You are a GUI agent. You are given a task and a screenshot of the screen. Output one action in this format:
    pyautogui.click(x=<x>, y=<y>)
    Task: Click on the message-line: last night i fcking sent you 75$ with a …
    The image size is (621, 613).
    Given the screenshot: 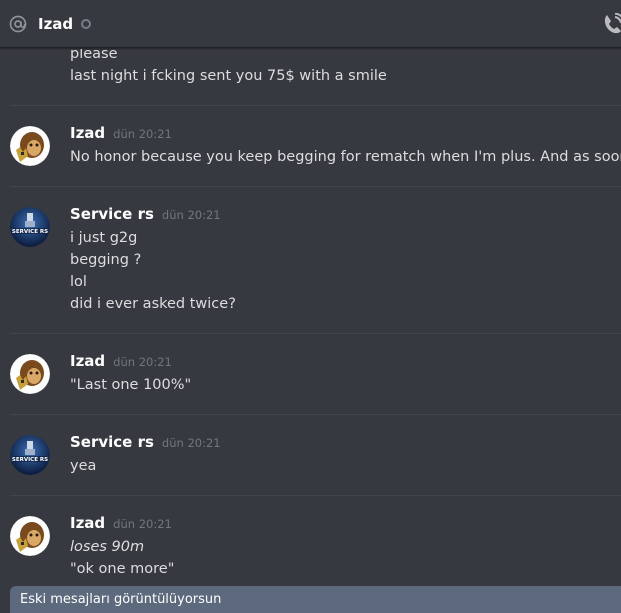 What is the action you would take?
    pyautogui.click(x=228, y=76)
    